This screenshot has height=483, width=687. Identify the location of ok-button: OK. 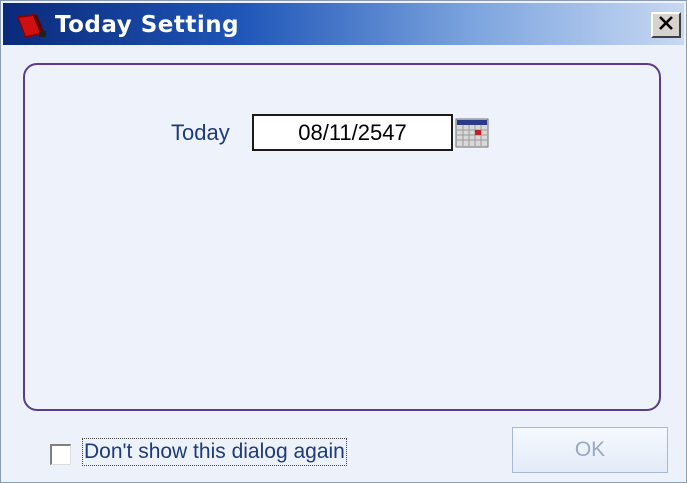
(590, 450).